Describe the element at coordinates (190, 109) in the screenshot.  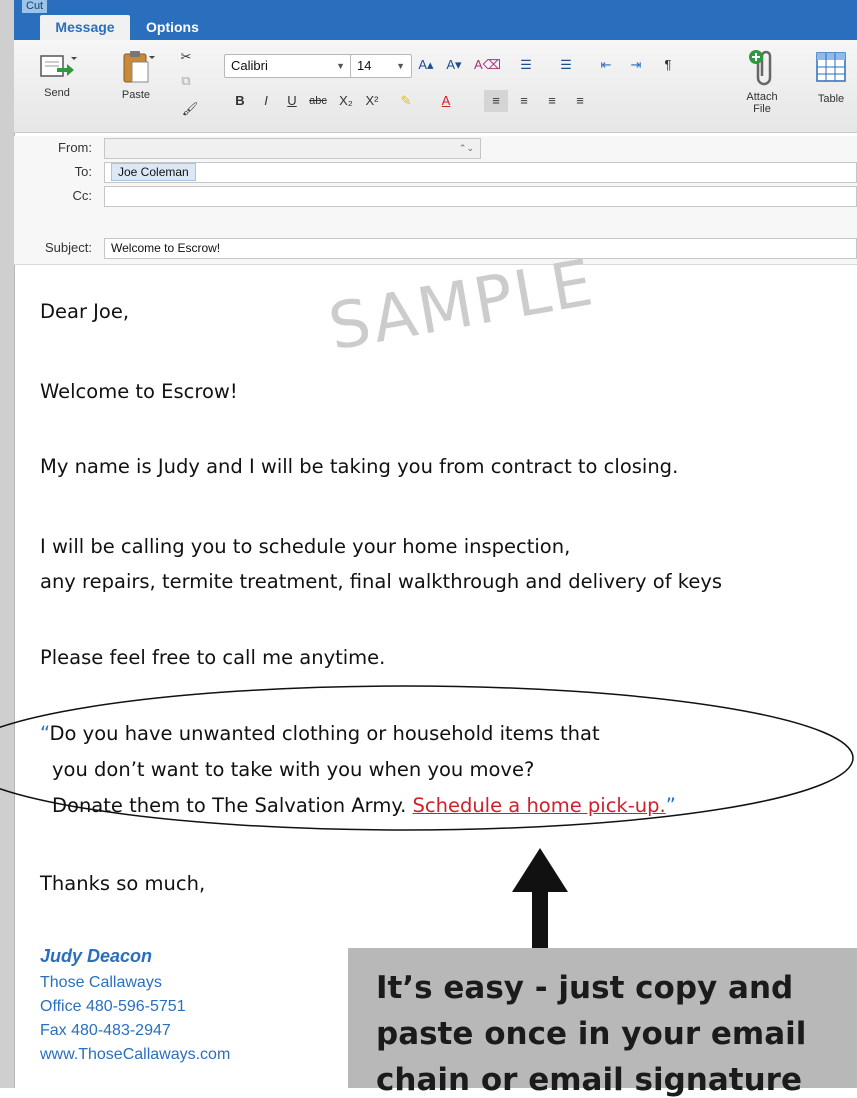
I see `format-painter-icon: 🖌` at that location.